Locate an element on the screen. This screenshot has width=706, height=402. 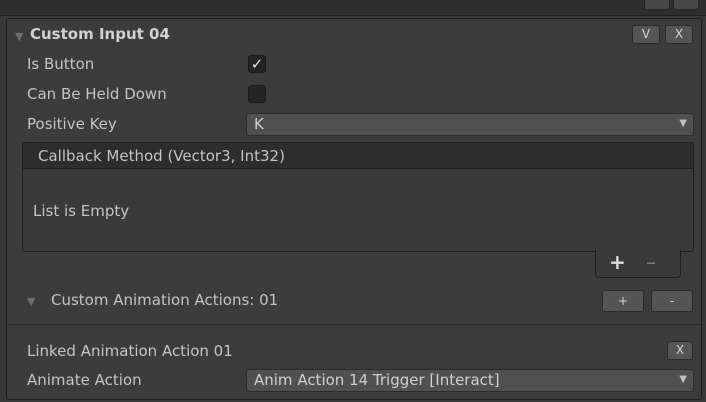
callback-remove-button: – is located at coordinates (651, 262).